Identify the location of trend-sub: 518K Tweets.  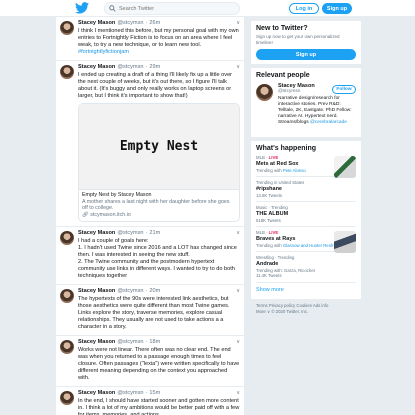
(268, 220).